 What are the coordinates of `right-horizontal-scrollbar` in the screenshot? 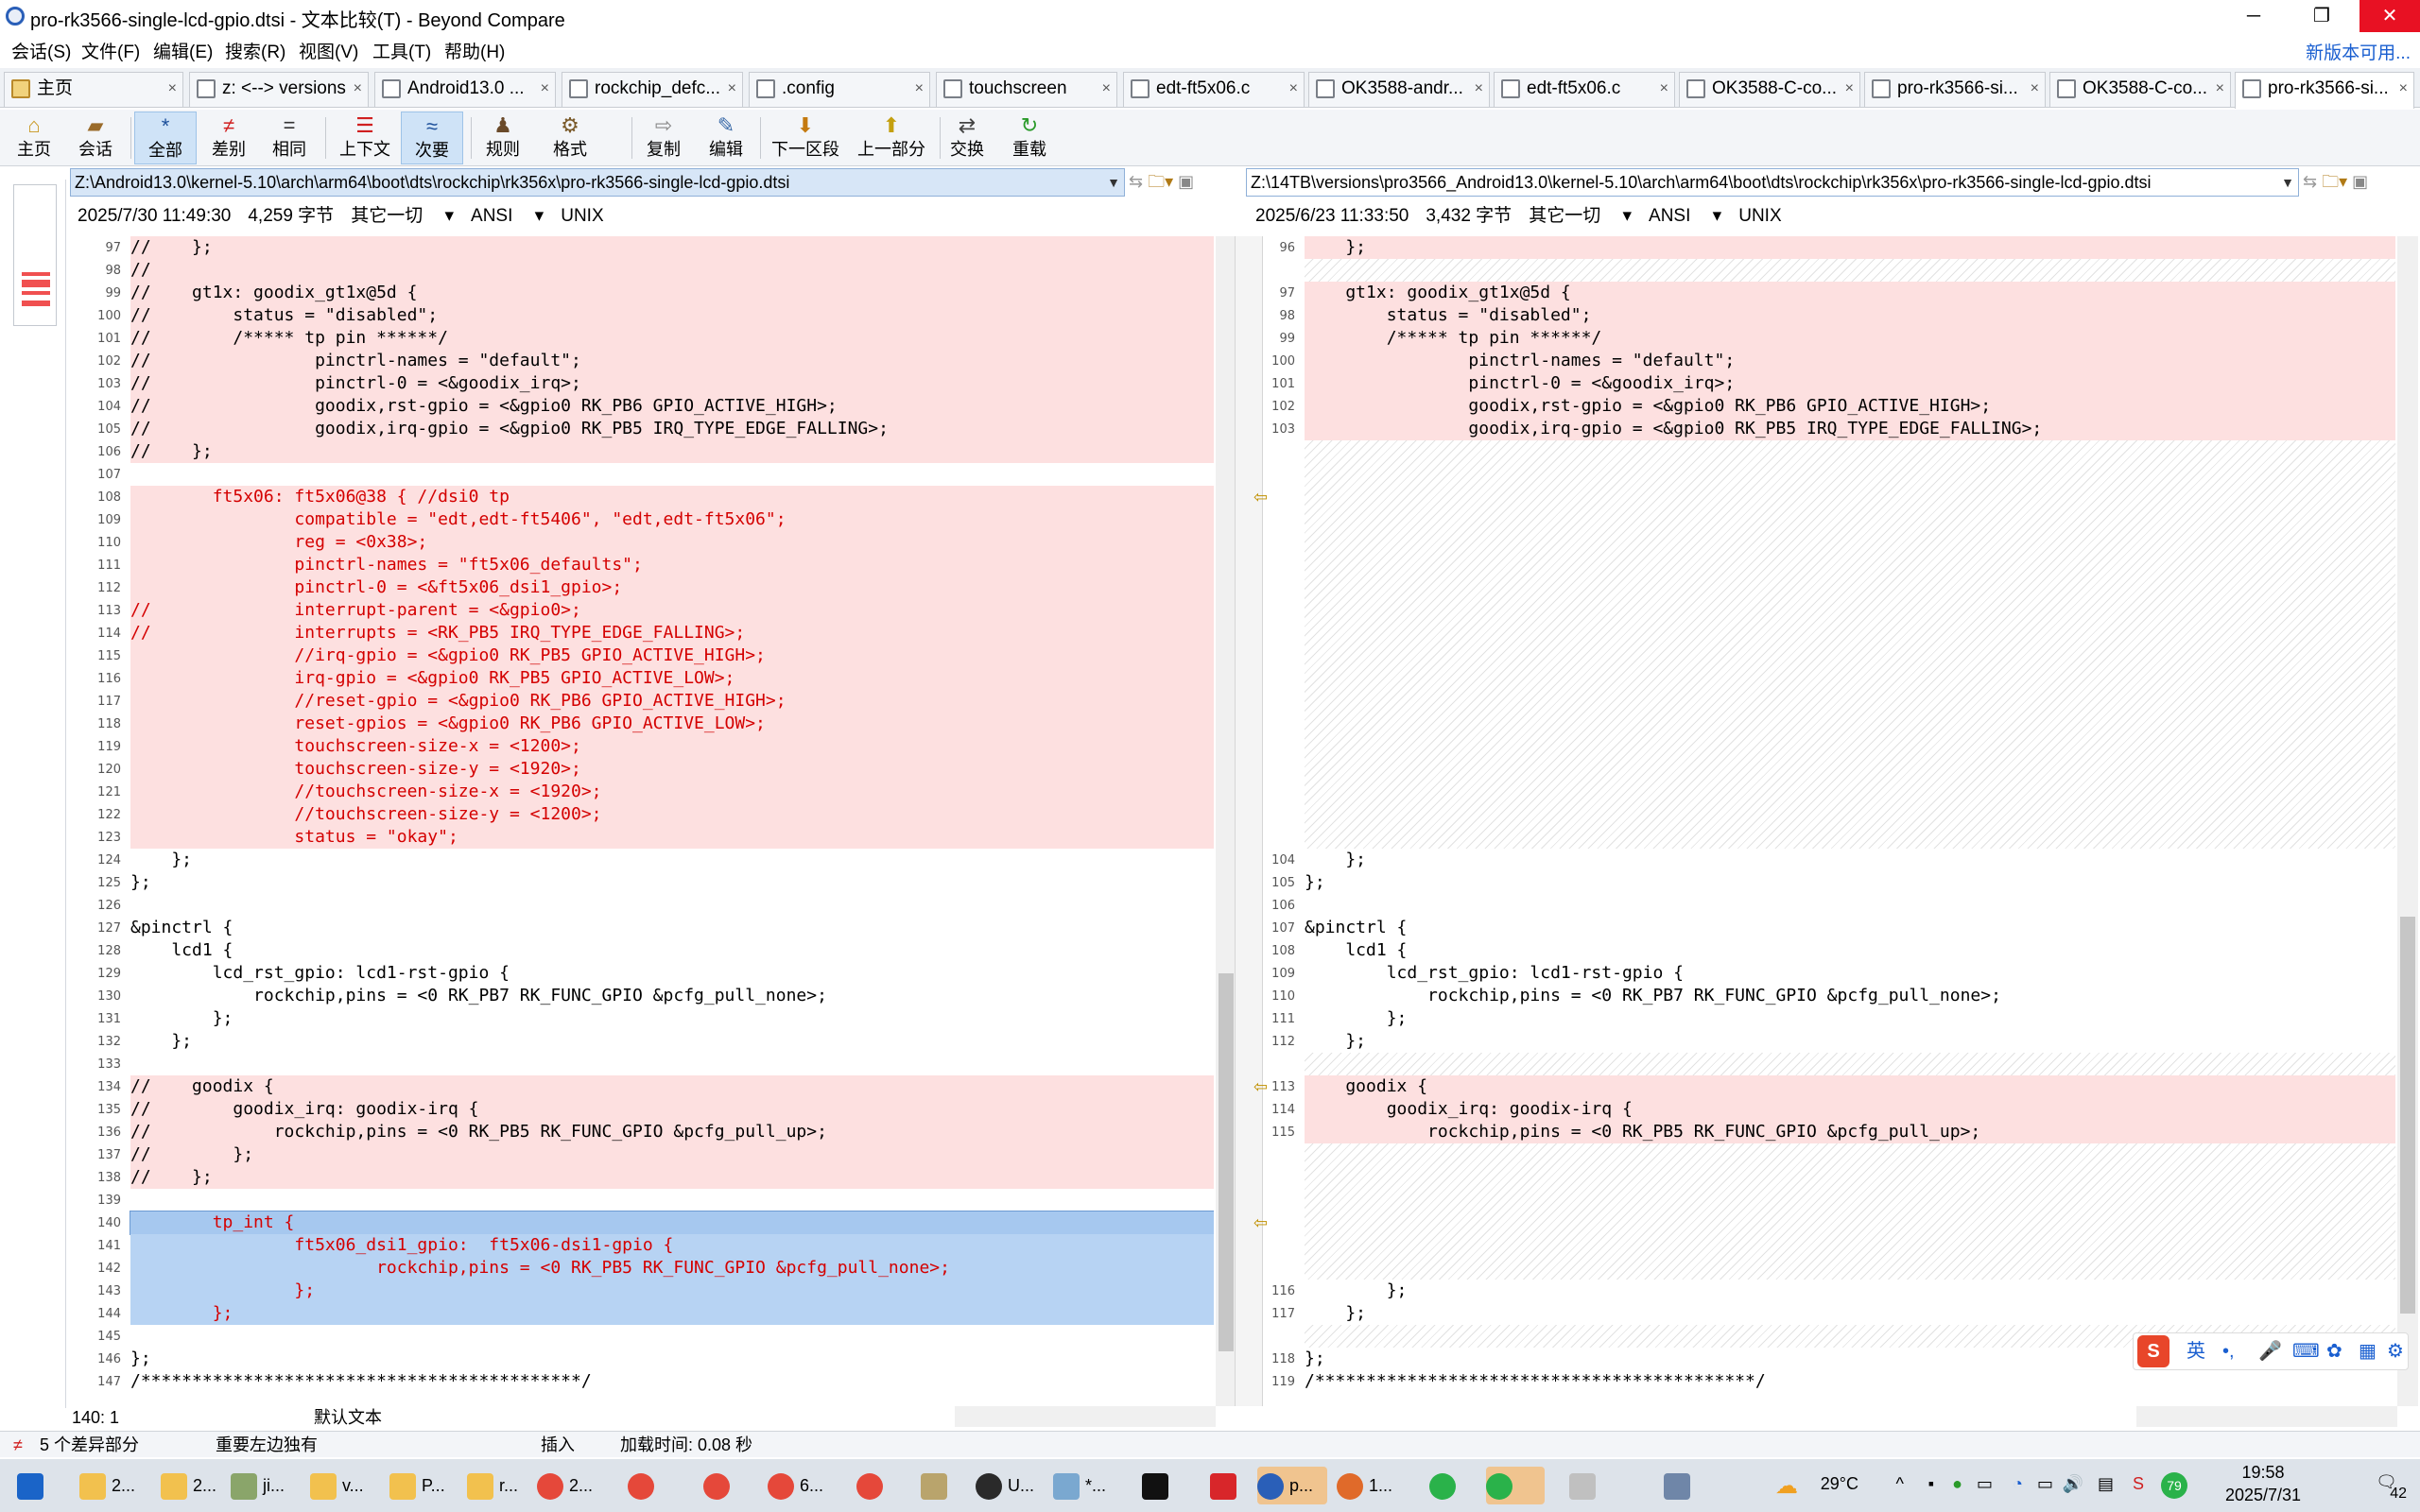 It's located at (2266, 1416).